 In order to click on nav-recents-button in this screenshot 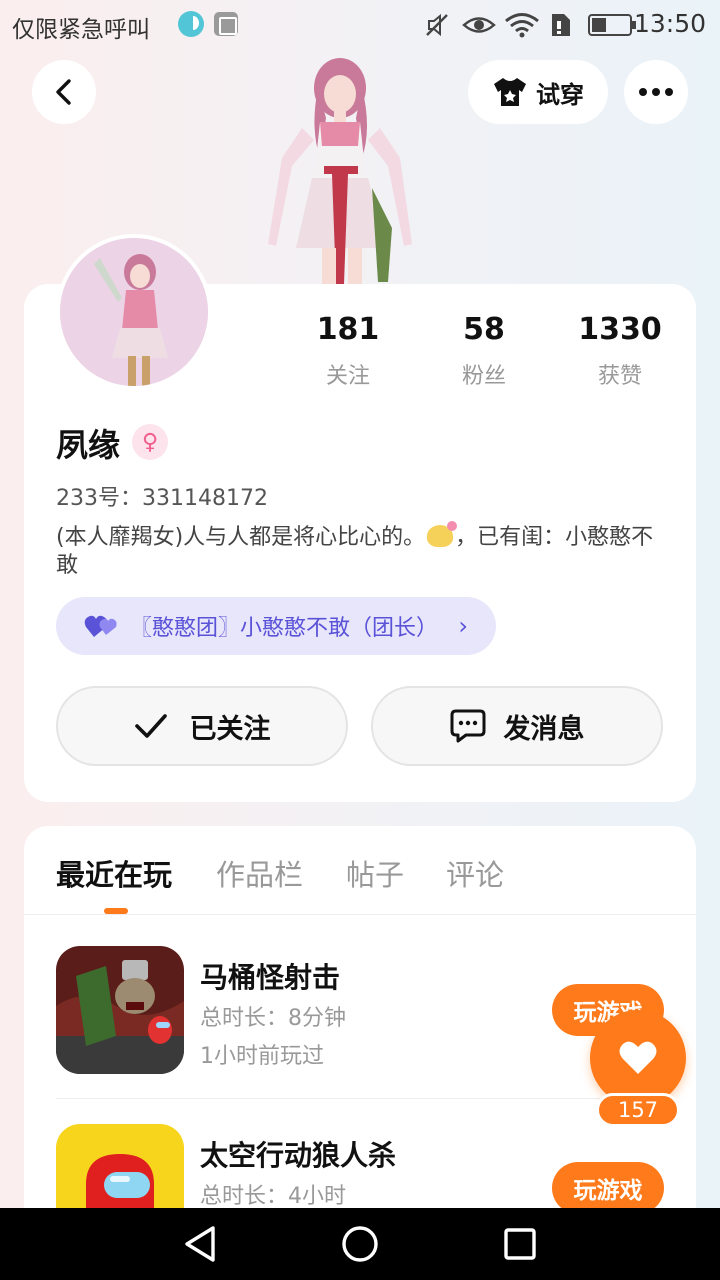, I will do `click(520, 1244)`.